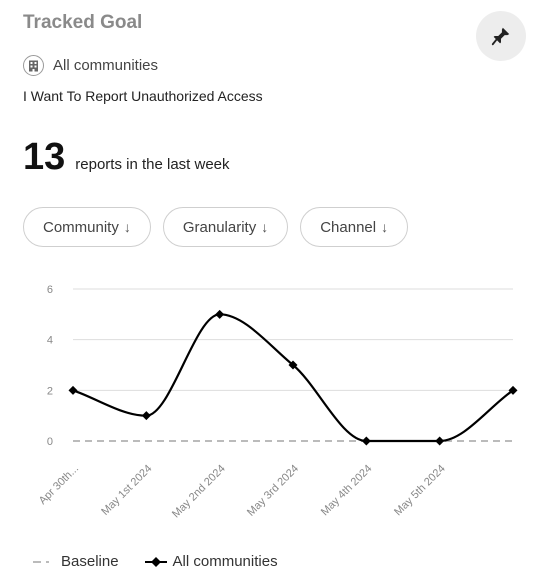 The image size is (546, 586). I want to click on filter-label: Channel, so click(348, 227).